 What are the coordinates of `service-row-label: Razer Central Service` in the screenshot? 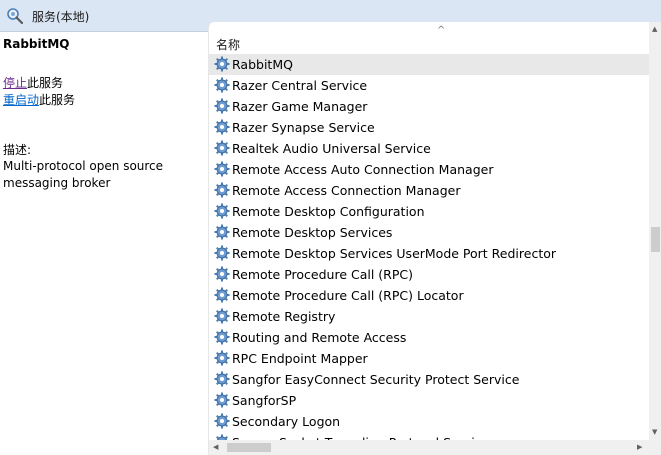 It's located at (300, 85).